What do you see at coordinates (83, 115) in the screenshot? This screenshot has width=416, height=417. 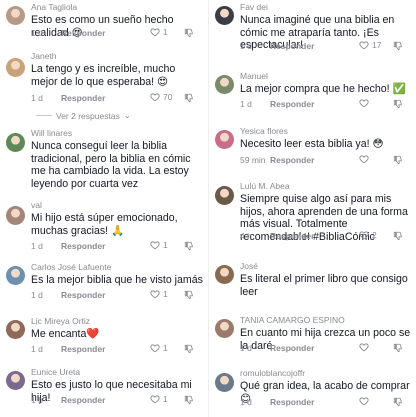 I see `view-replies-link: Ver 2 respuestas ⌄` at bounding box center [83, 115].